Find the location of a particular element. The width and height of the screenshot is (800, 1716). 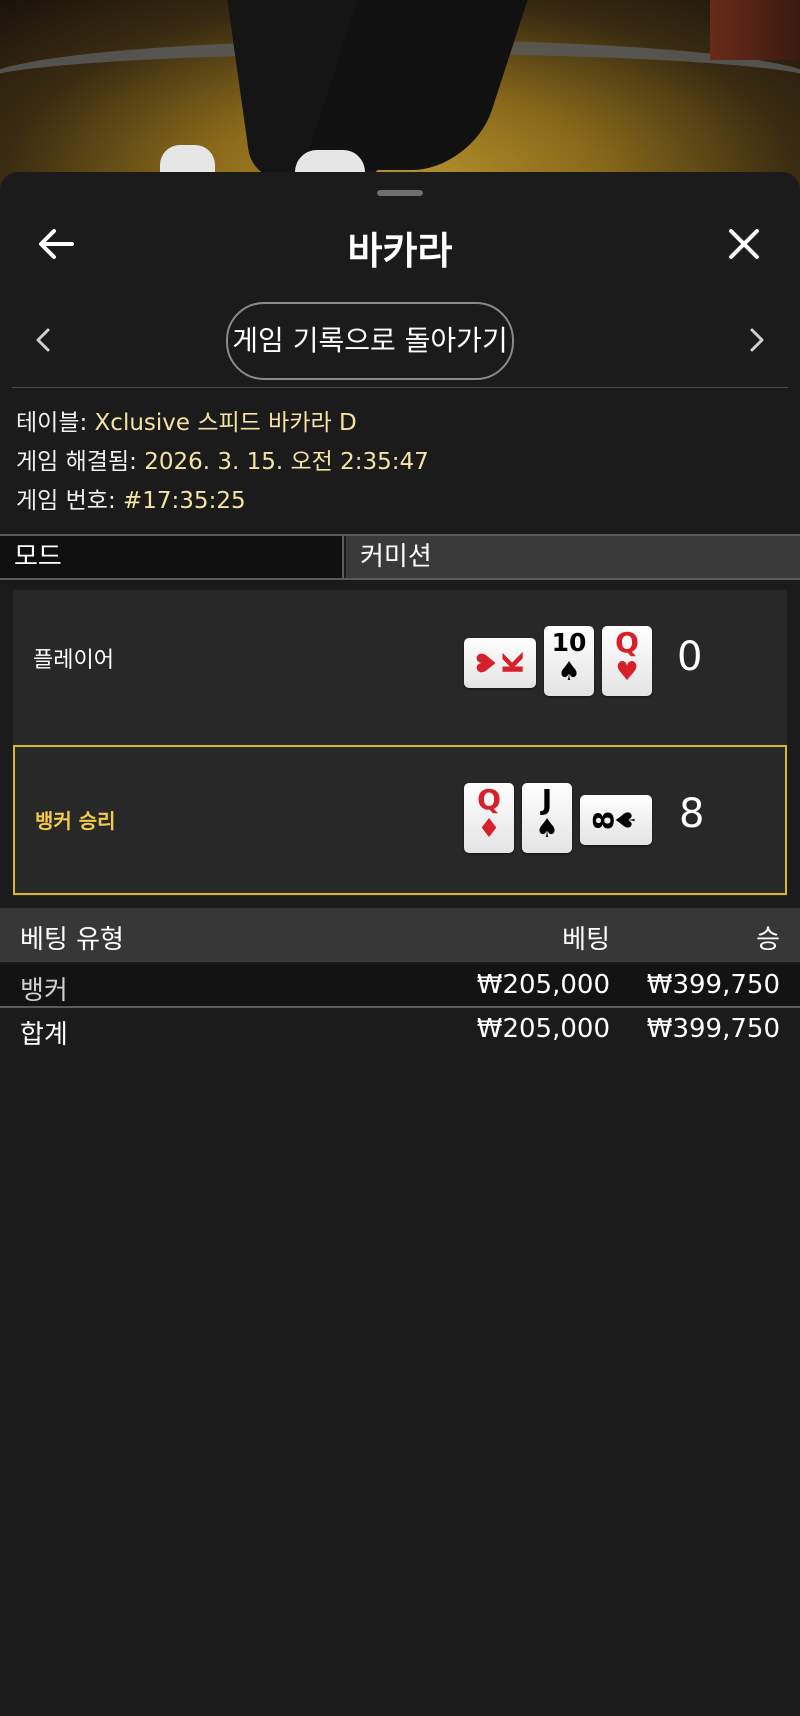

mode-value: 커미션 is located at coordinates (573, 557).